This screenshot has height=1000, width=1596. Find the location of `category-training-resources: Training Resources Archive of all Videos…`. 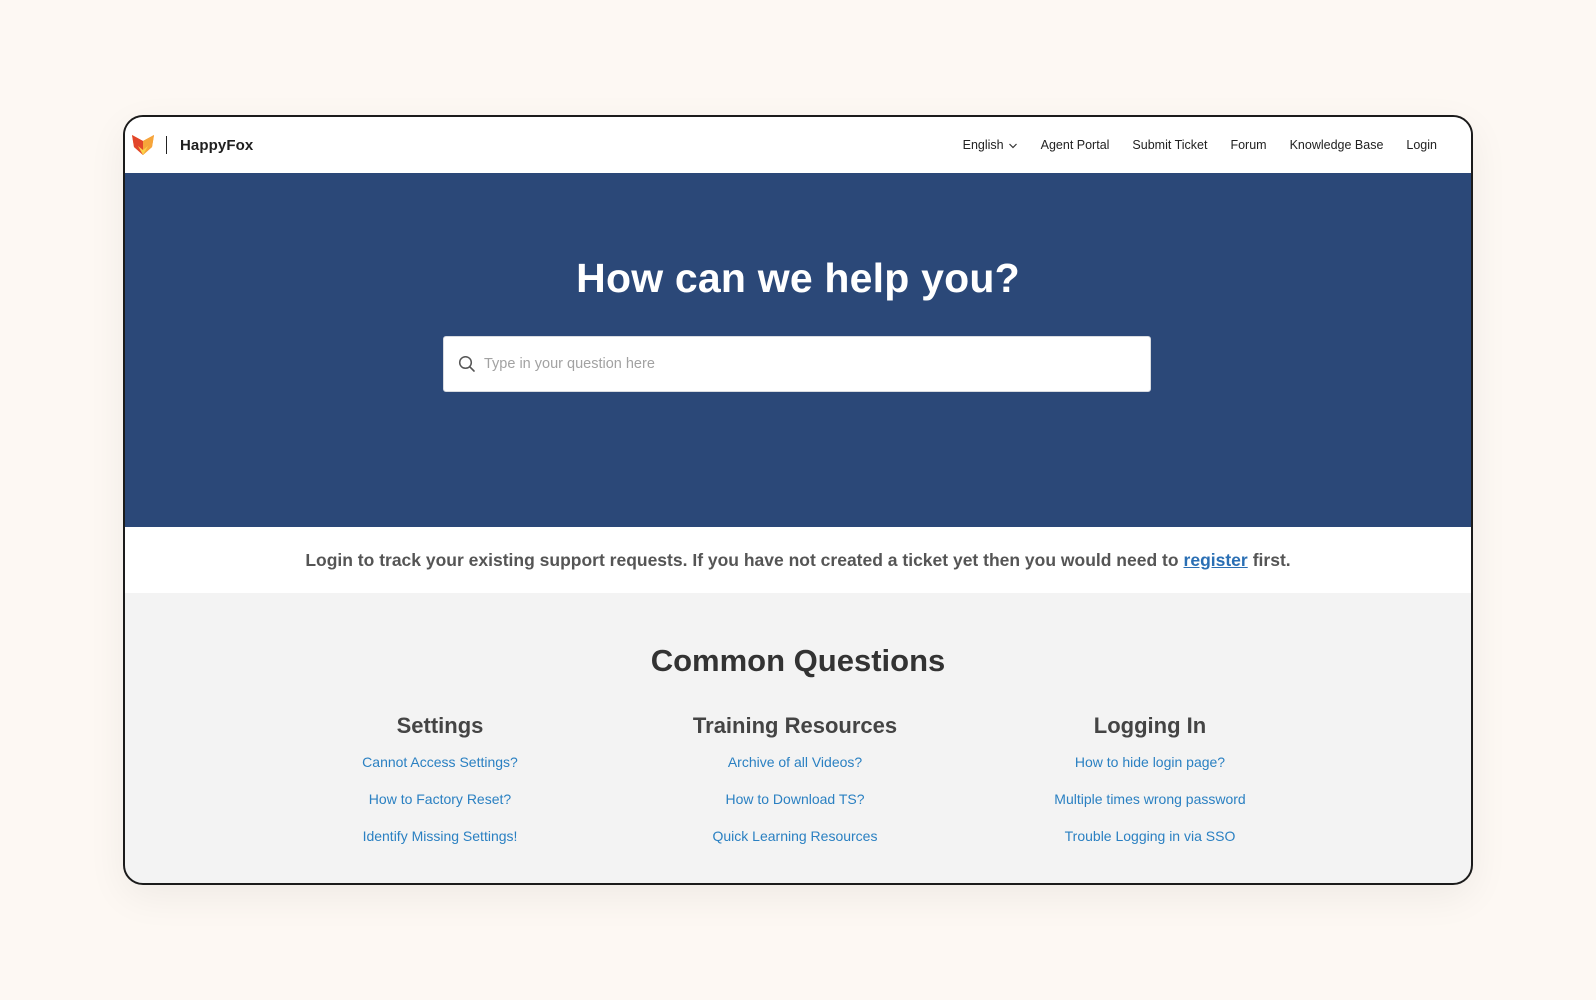

category-training-resources: Training Resources Archive of all Videos… is located at coordinates (795, 788).